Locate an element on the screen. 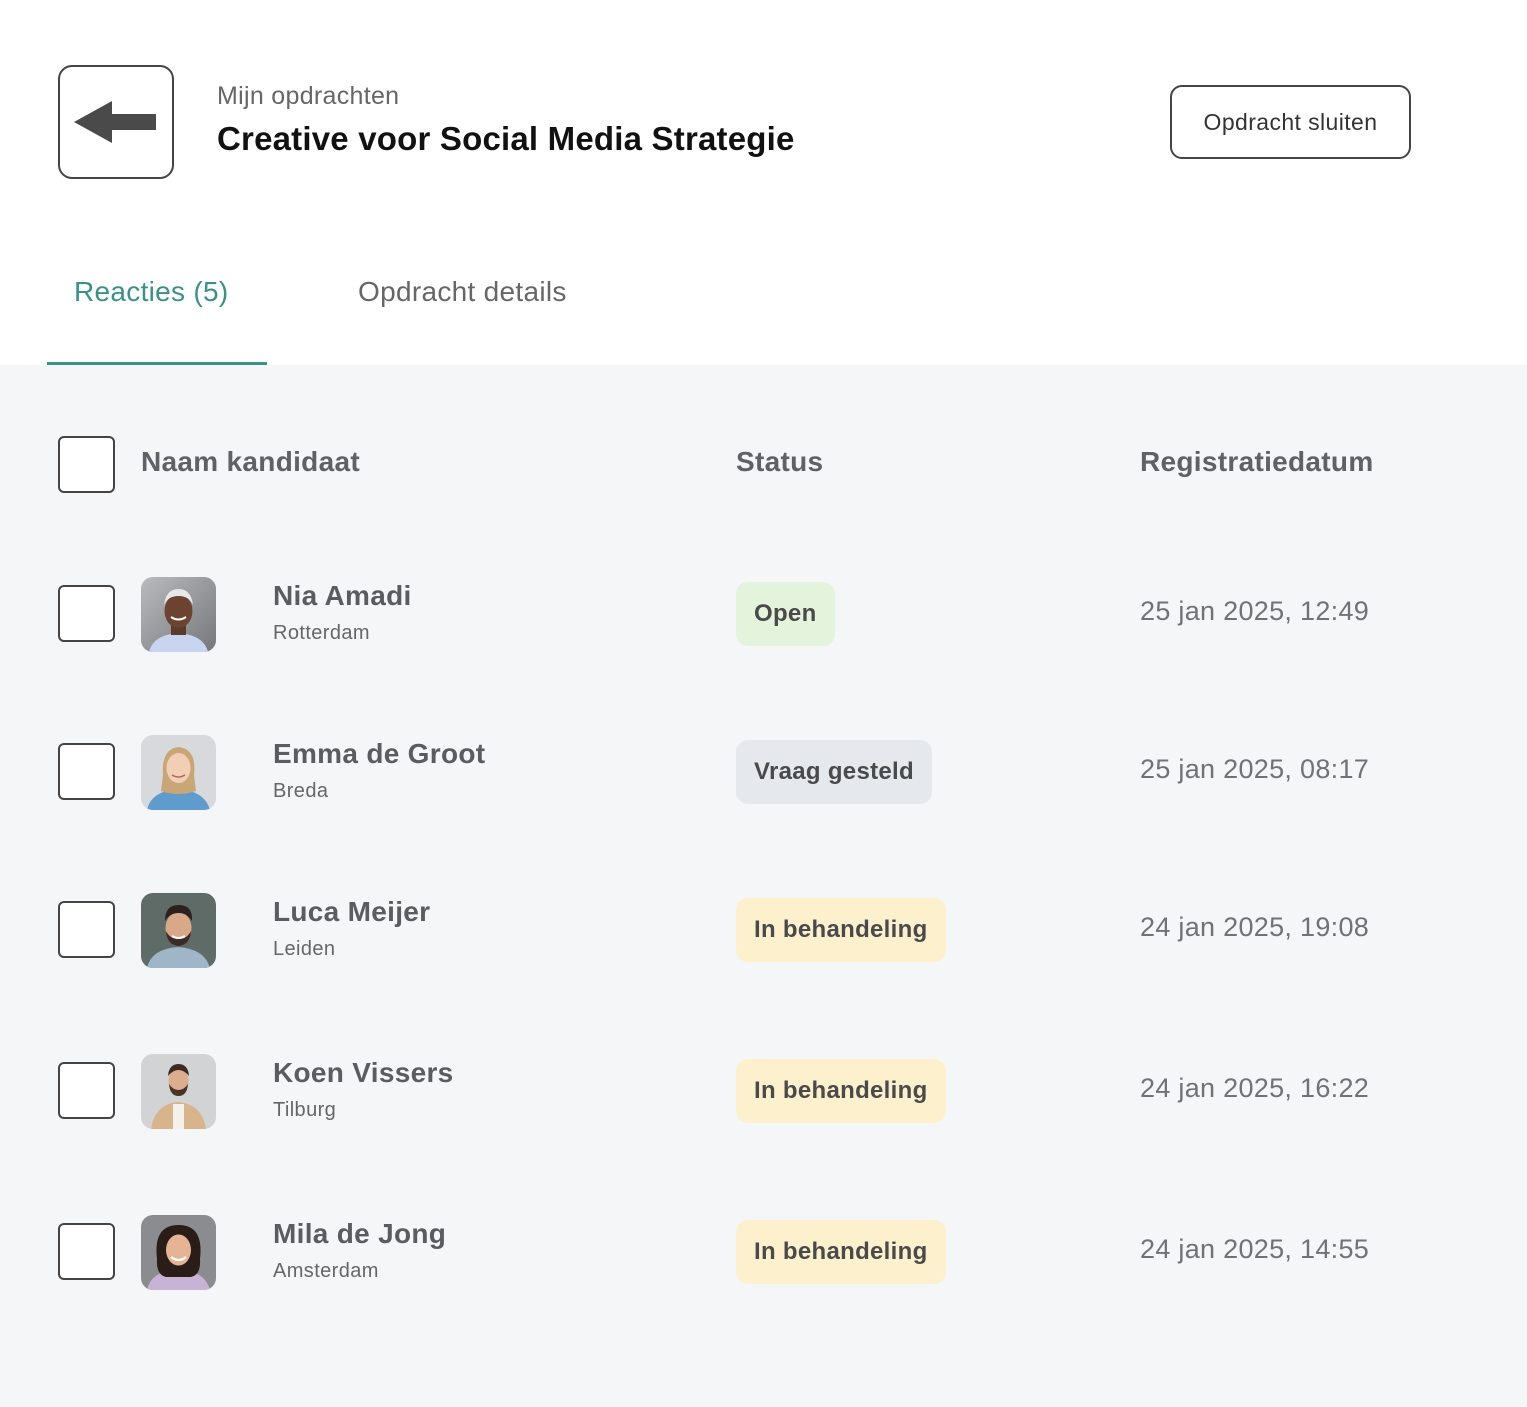 This screenshot has width=1527, height=1407. candidate-city: Leiden is located at coordinates (304, 949).